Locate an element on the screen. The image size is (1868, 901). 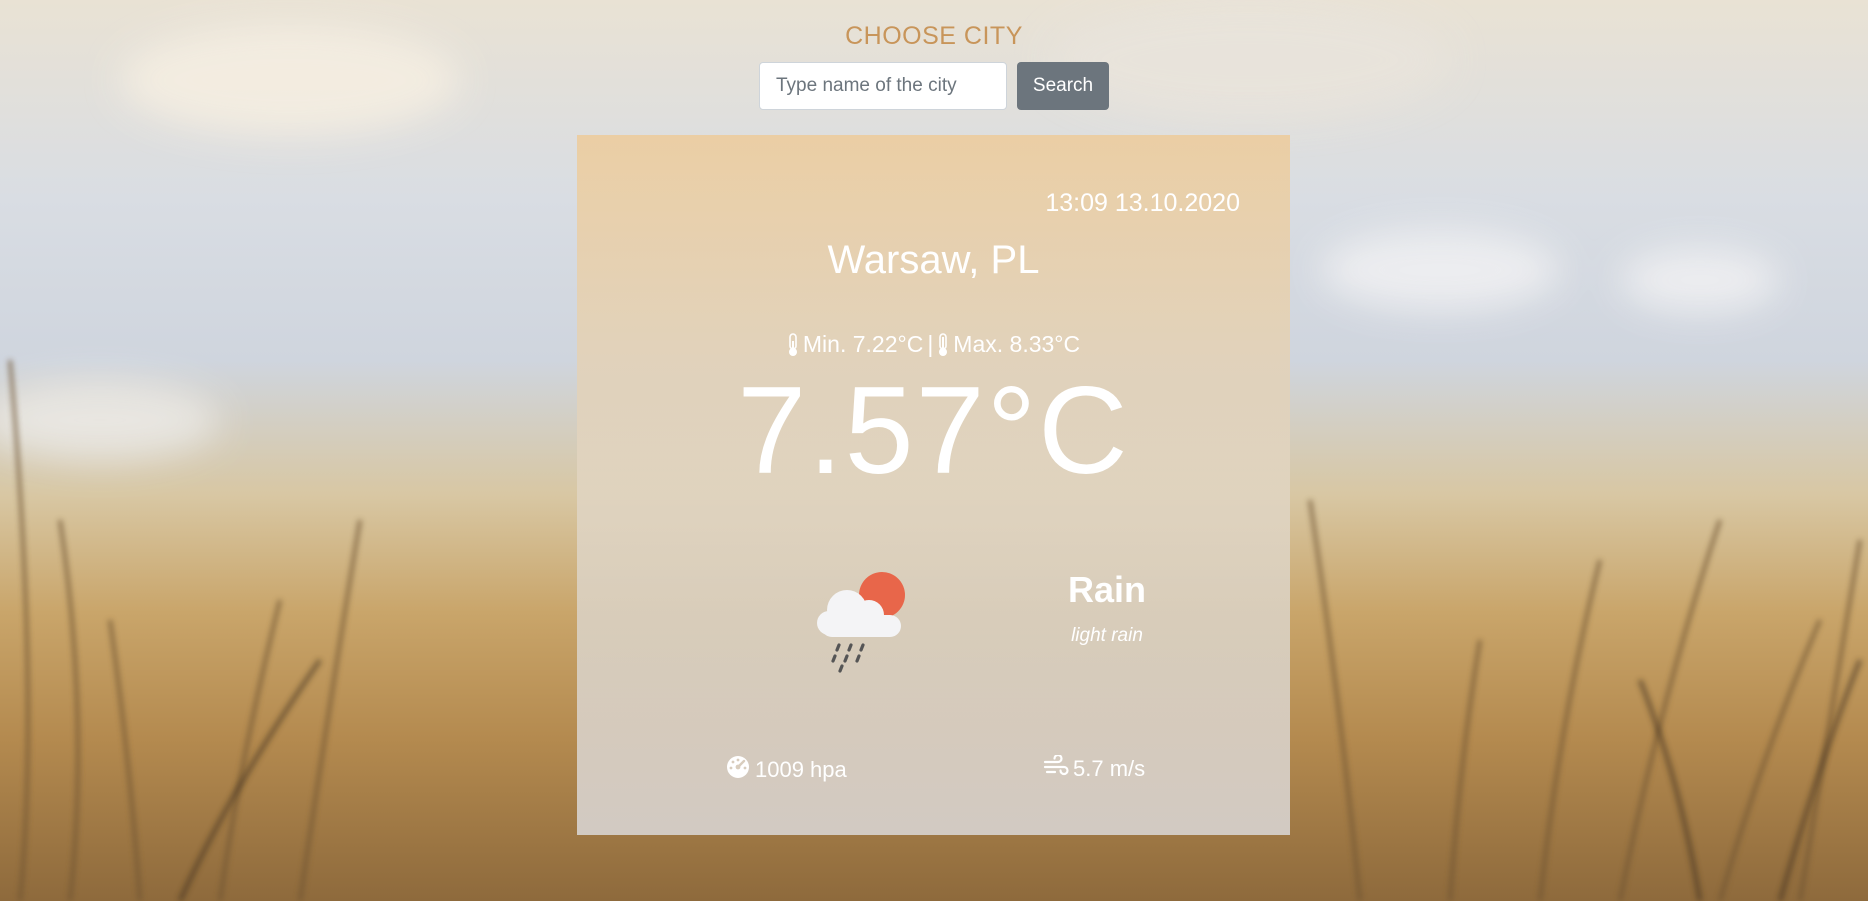
weather-description: light rain is located at coordinates (1107, 635).